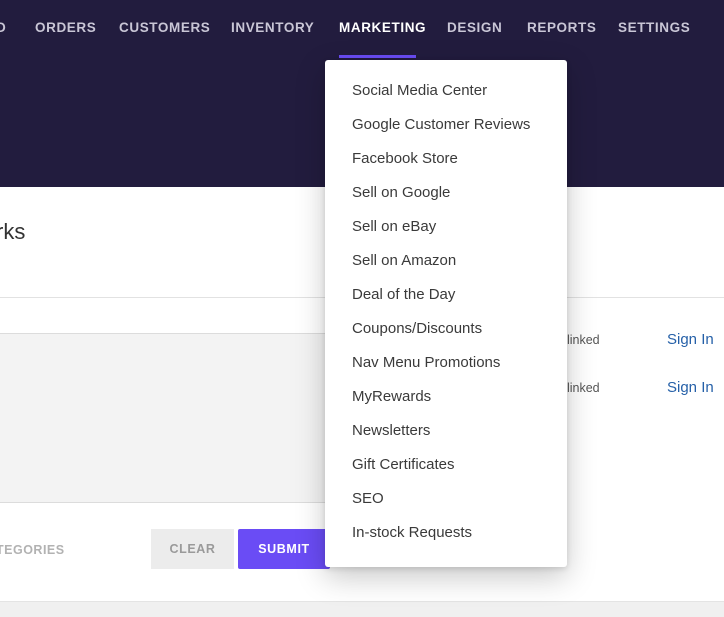 The image size is (724, 617). I want to click on sign-in-link-2: Sign In, so click(690, 387).